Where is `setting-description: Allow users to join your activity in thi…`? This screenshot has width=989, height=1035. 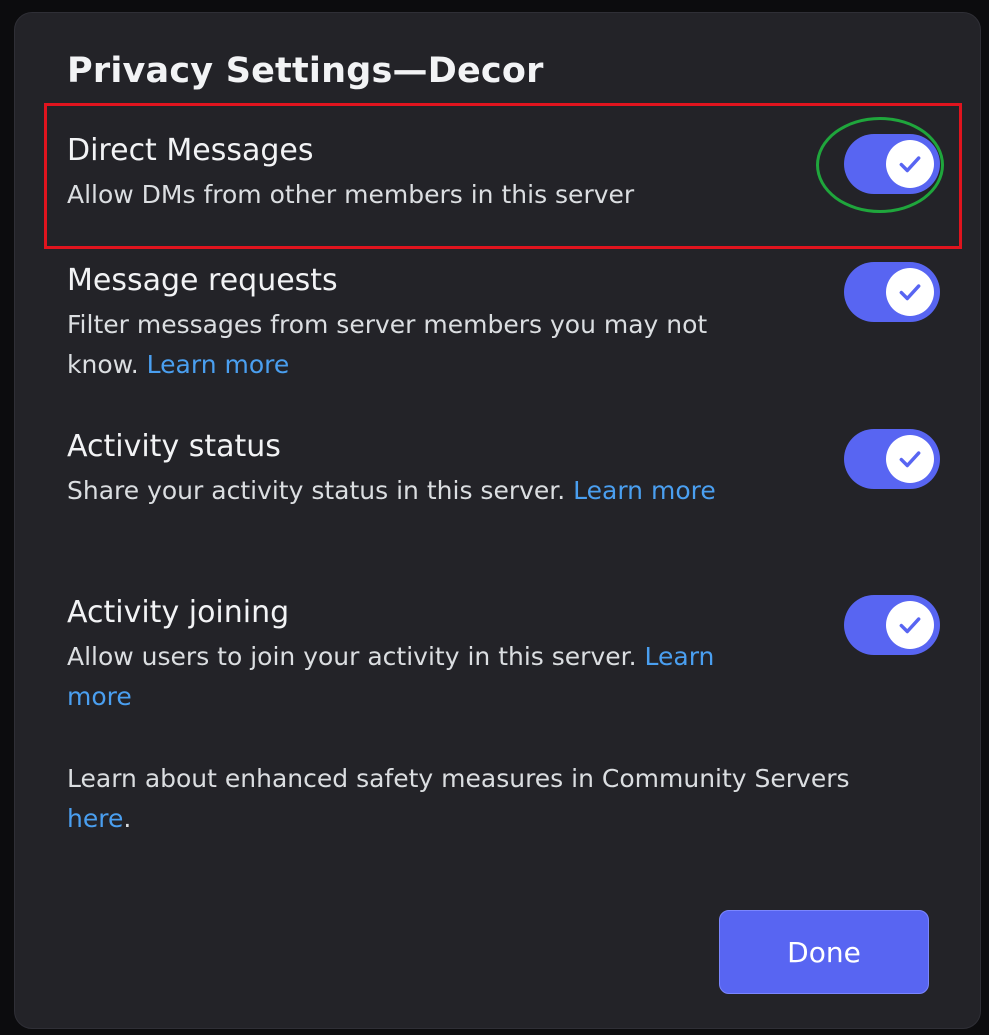
setting-description: Allow users to join your activity in thi… is located at coordinates (412, 677).